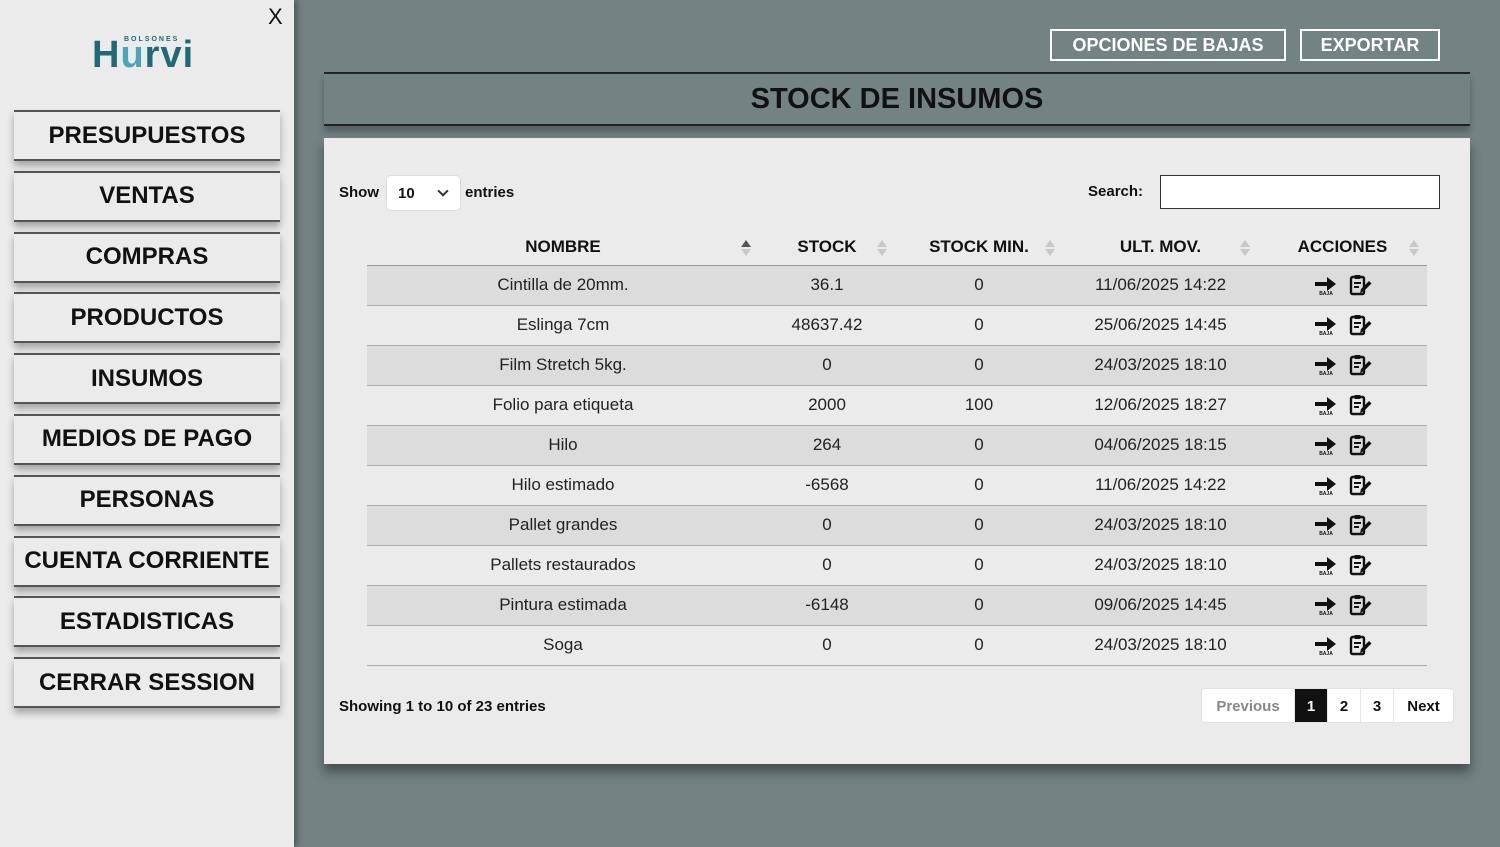 This screenshot has height=847, width=1500. What do you see at coordinates (147, 257) in the screenshot?
I see `sidebar-item-compras: COMPRAS` at bounding box center [147, 257].